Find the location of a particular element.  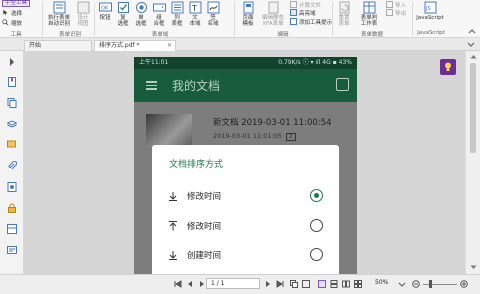

single-page-view-icon is located at coordinates (322, 284).